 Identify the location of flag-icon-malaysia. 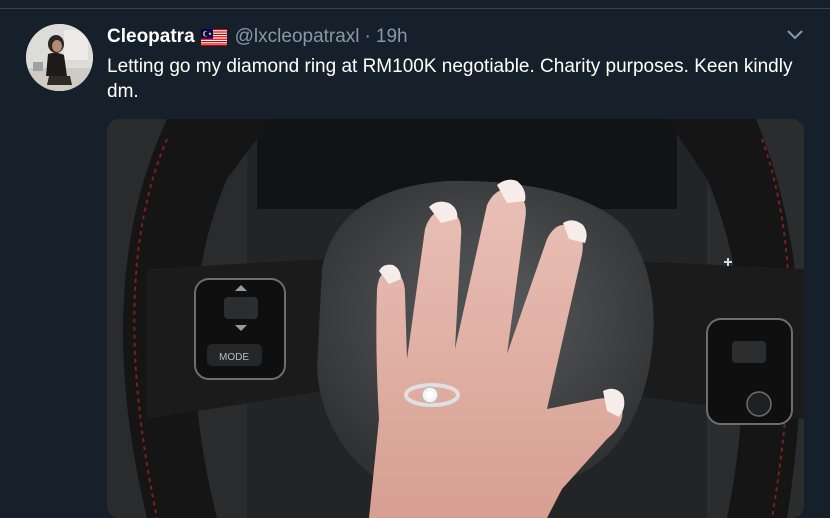
(213, 37).